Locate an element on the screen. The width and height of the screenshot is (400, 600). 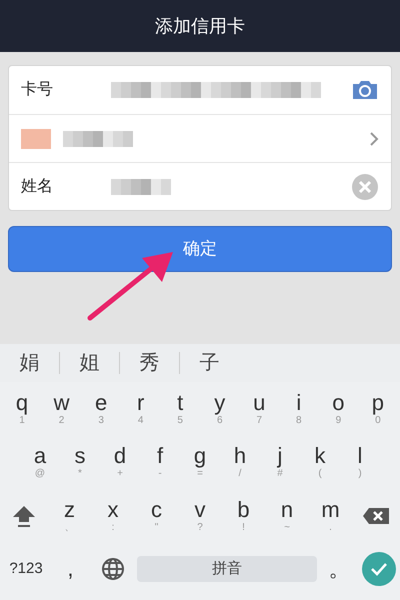
key: y 6 is located at coordinates (220, 409).